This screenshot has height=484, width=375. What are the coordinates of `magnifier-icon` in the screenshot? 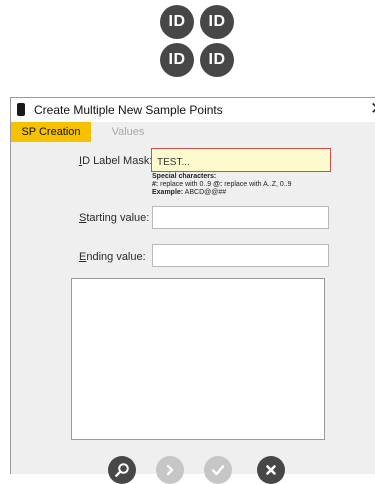 It's located at (122, 470).